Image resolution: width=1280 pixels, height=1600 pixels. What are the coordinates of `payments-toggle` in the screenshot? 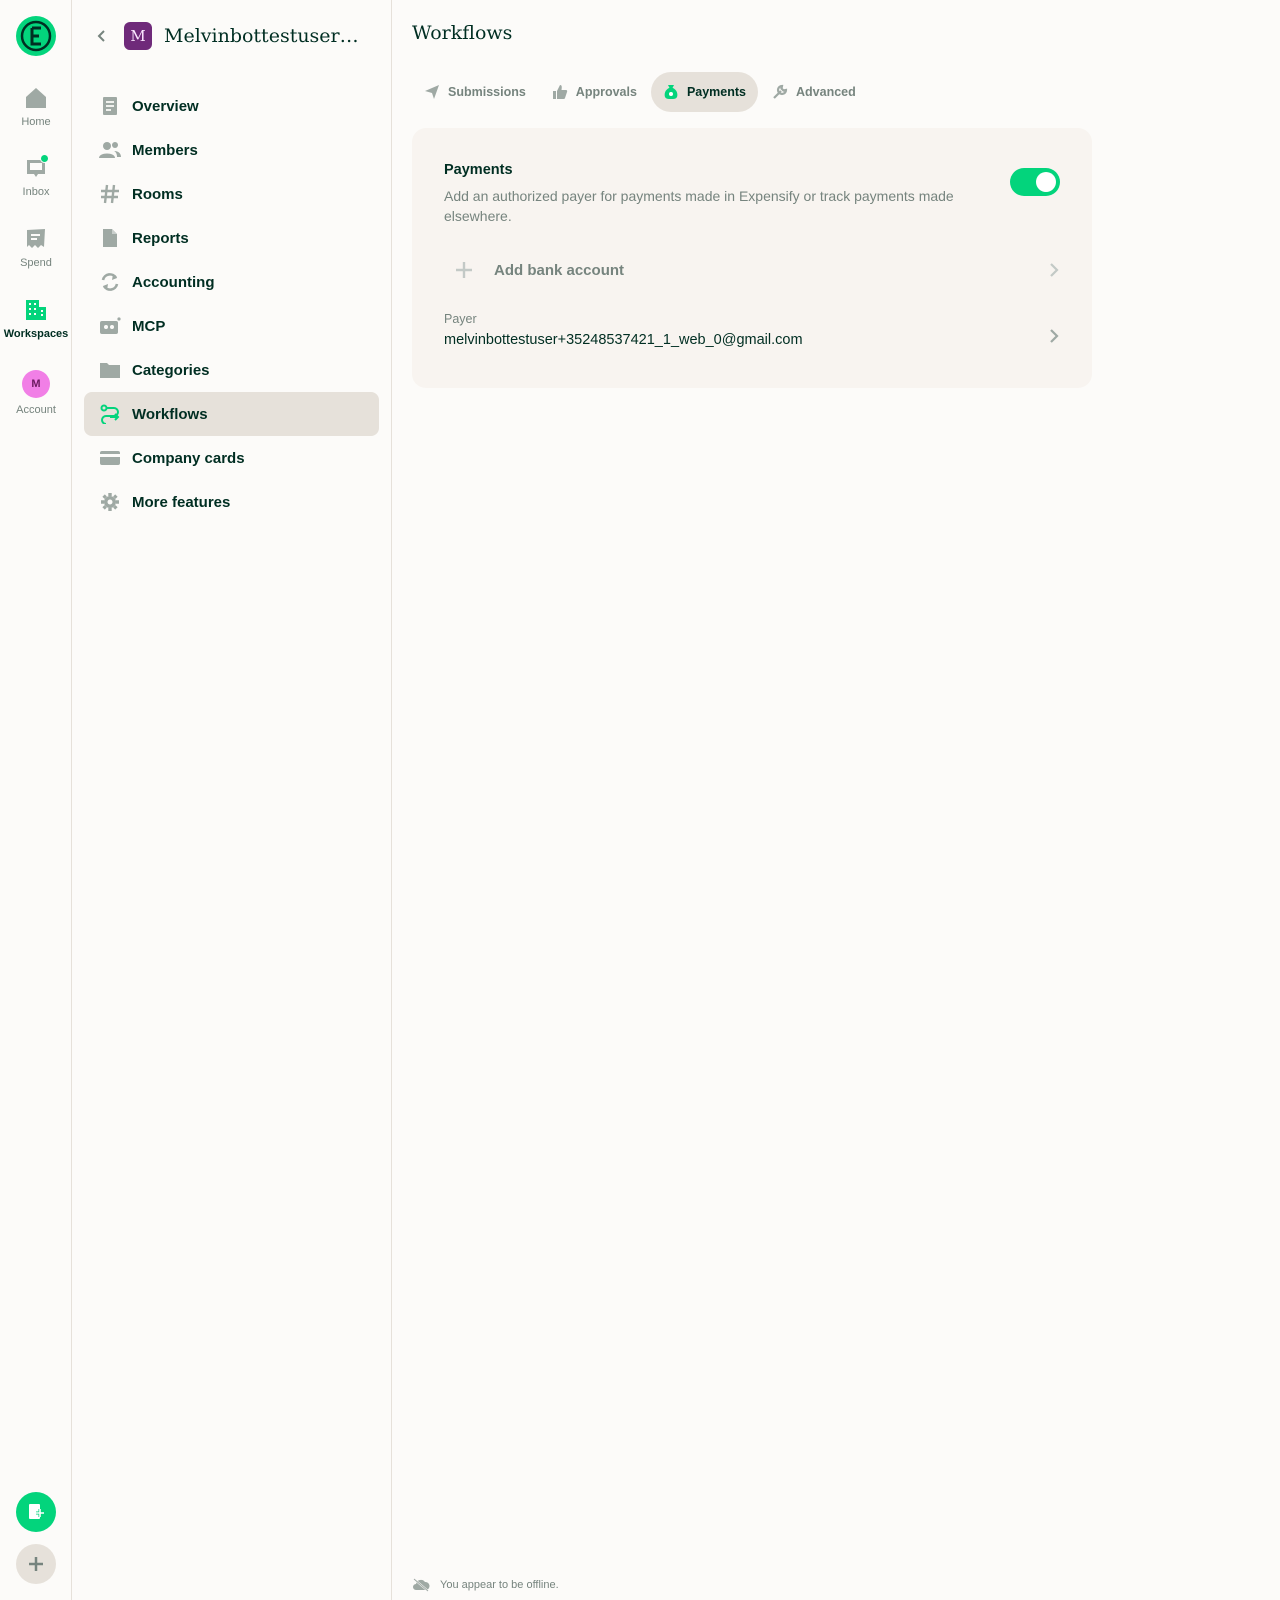 It's located at (1035, 182).